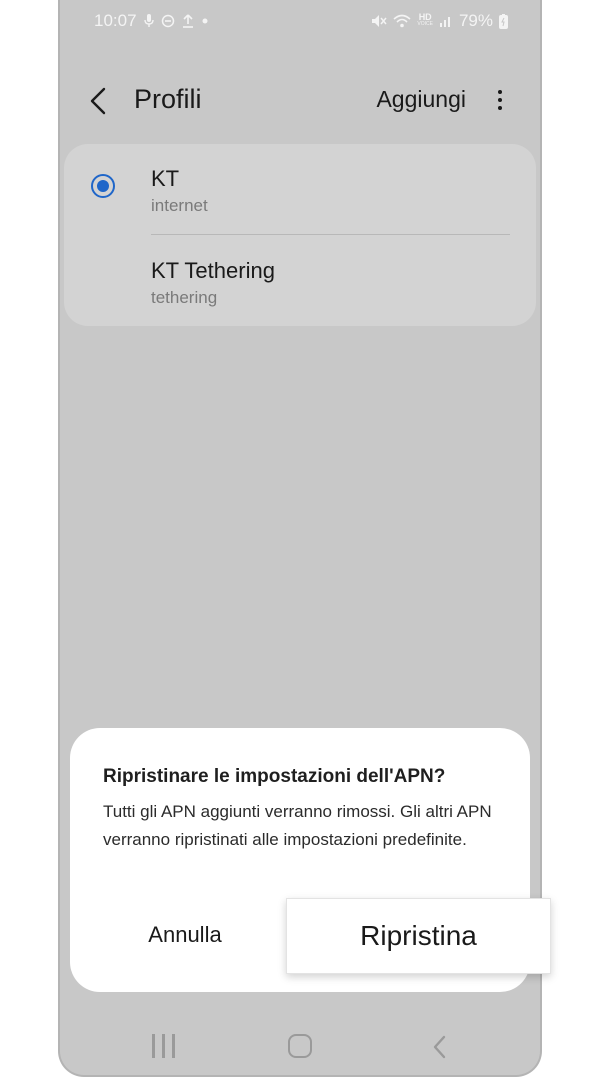  Describe the element at coordinates (205, 21) in the screenshot. I see `dot-icon` at that location.